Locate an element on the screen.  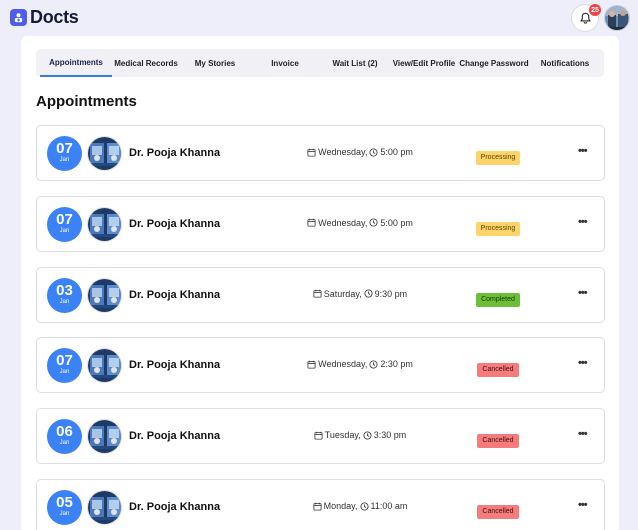
tab-medical-records: Medical Records is located at coordinates (146, 63).